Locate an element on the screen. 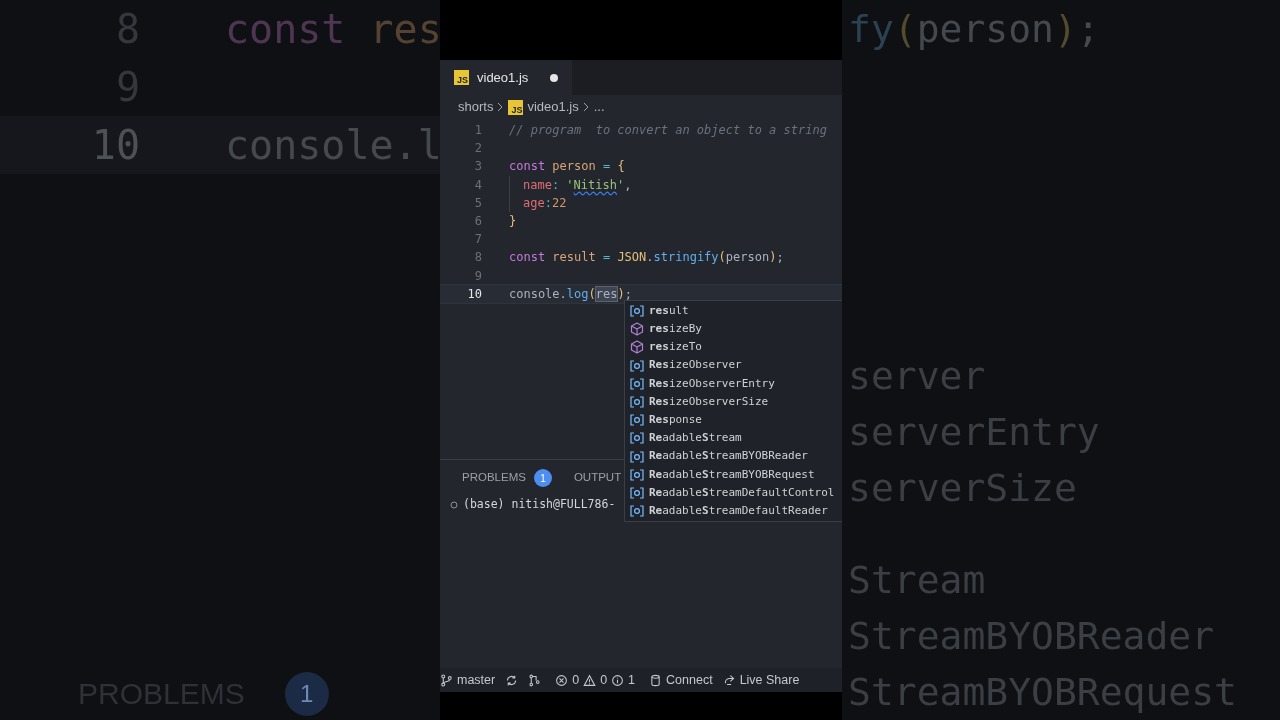  info-icon is located at coordinates (618, 680).